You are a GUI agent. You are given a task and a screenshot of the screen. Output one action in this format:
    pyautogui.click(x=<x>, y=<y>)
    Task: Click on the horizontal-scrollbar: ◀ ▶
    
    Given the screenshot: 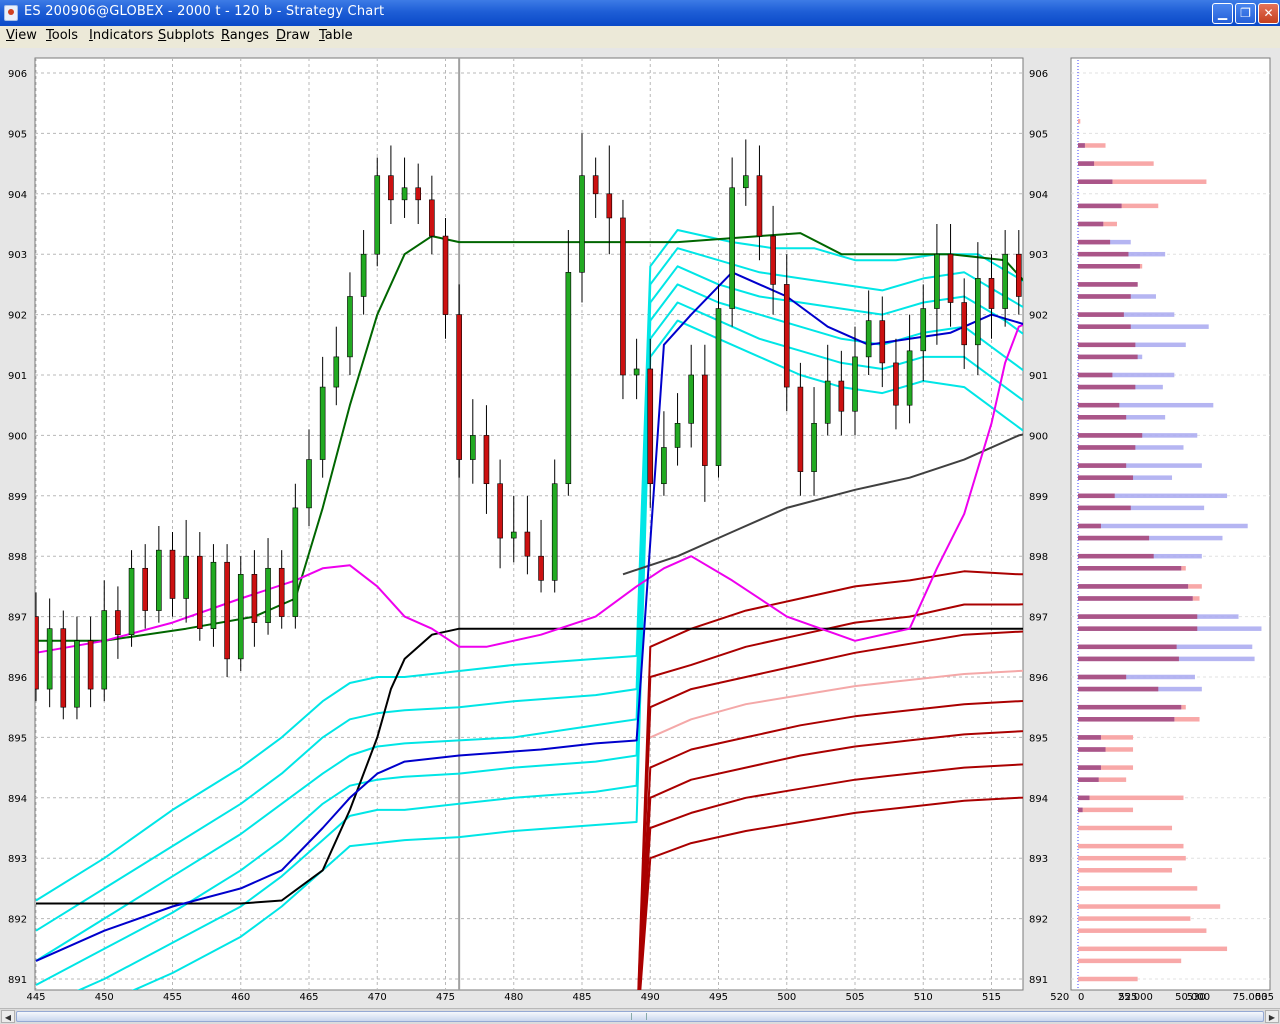 What is the action you would take?
    pyautogui.click(x=640, y=1016)
    